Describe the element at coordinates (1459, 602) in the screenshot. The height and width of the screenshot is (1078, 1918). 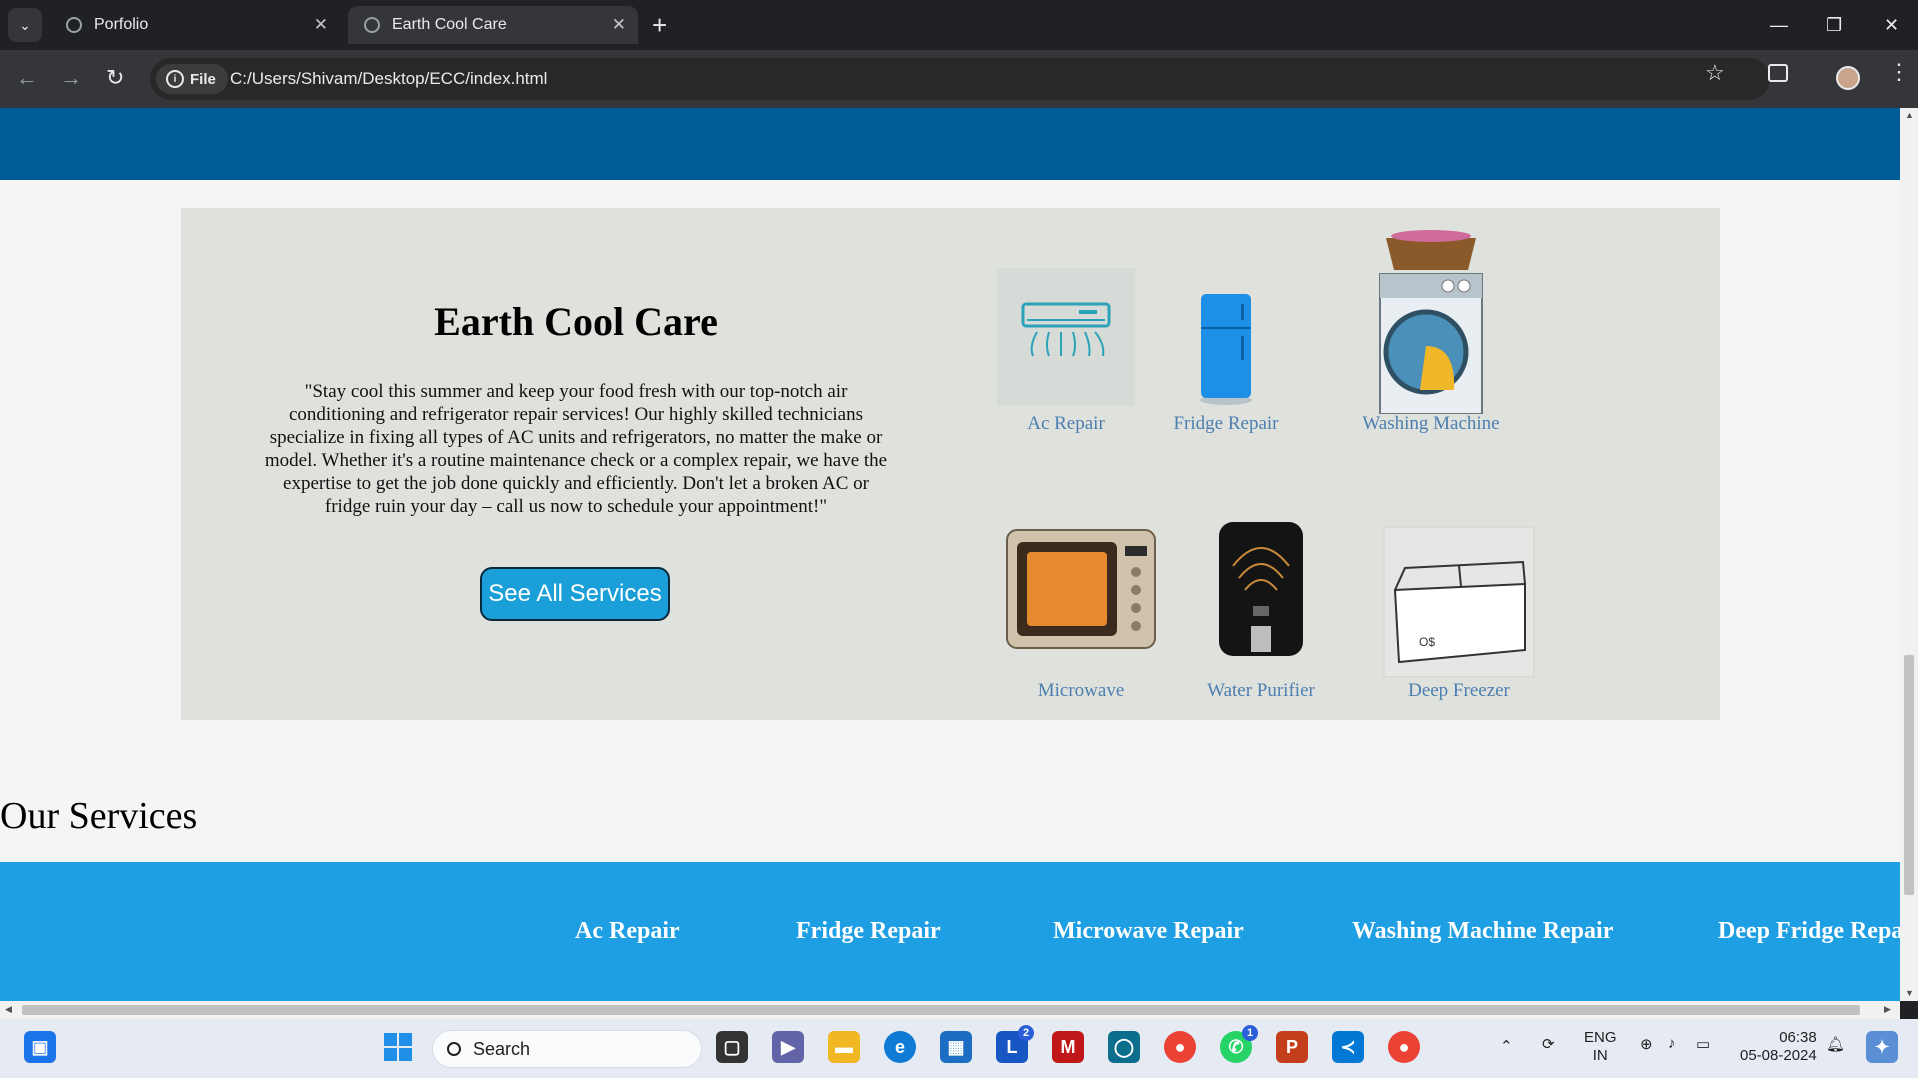
I see `deep-freezer-icon: O$` at that location.